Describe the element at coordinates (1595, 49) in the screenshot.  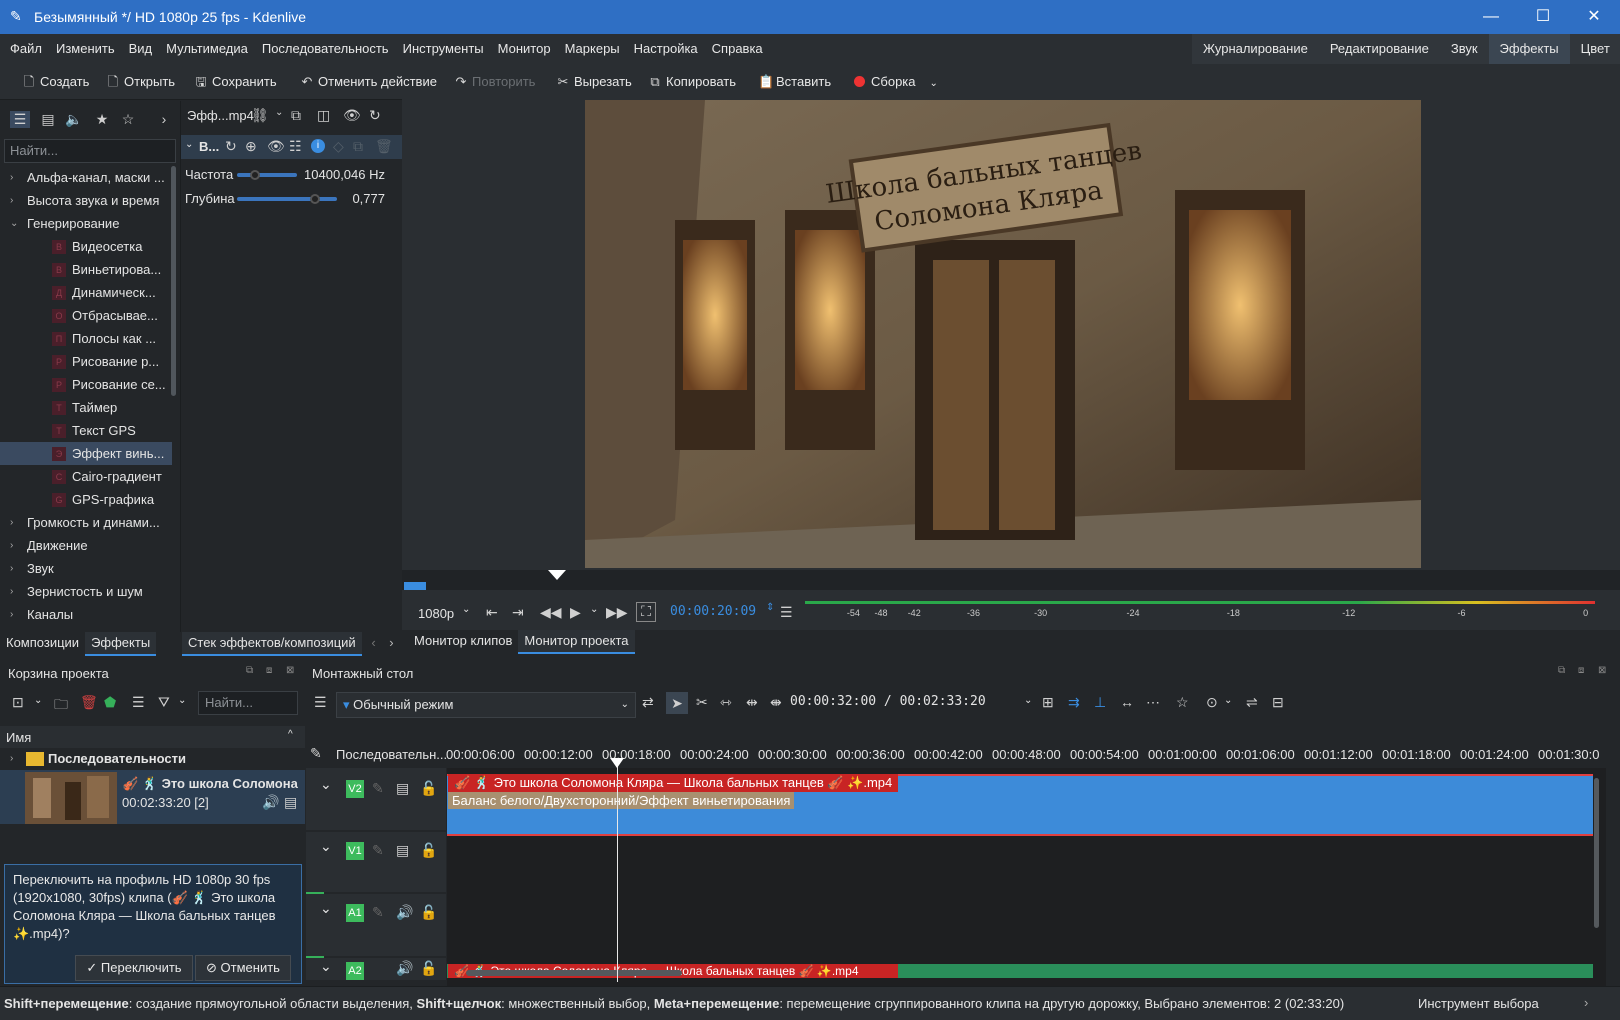
I see `layout-color: Цвет` at that location.